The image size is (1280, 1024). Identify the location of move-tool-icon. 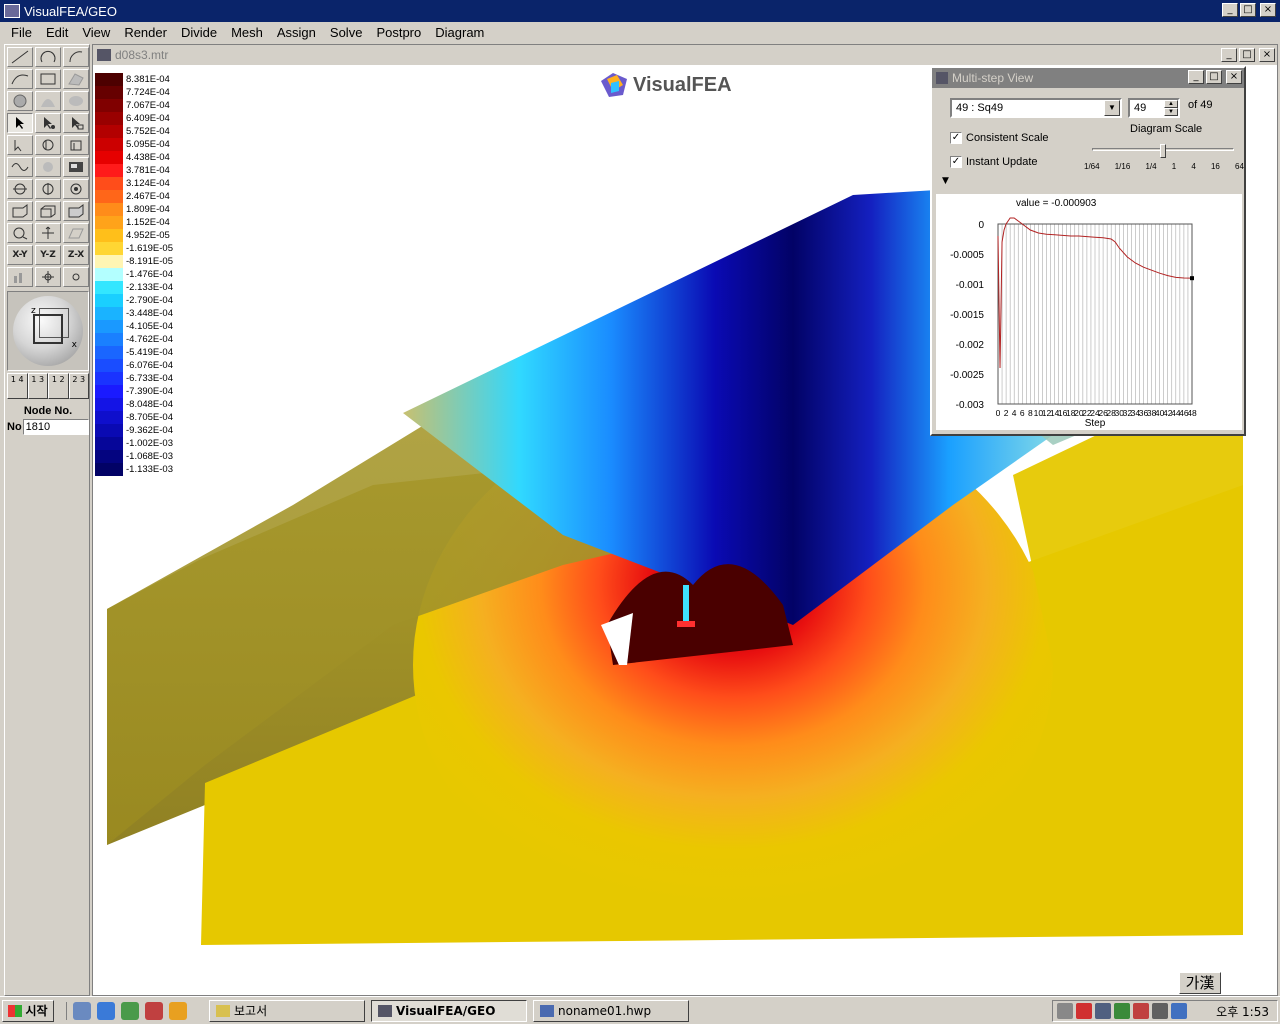
(48, 277).